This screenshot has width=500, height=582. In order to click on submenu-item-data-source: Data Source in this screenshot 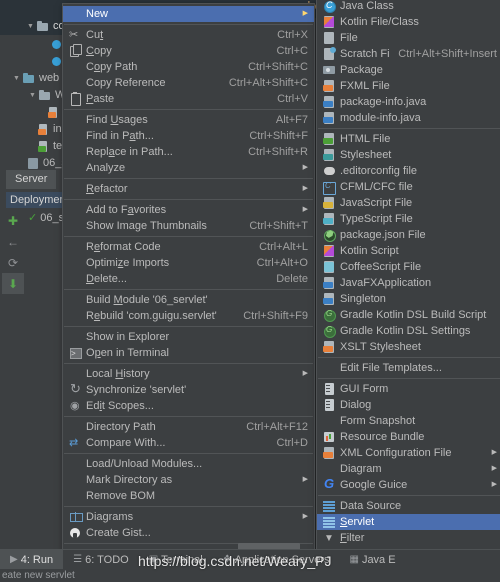, I will do `click(408, 506)`.